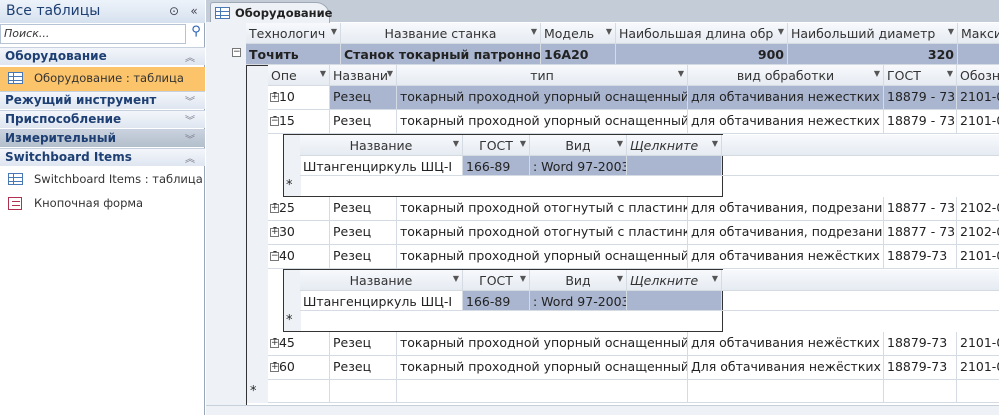 This screenshot has height=415, width=999. Describe the element at coordinates (190, 56) in the screenshot. I see `chevron-up-icon: ︽` at that location.